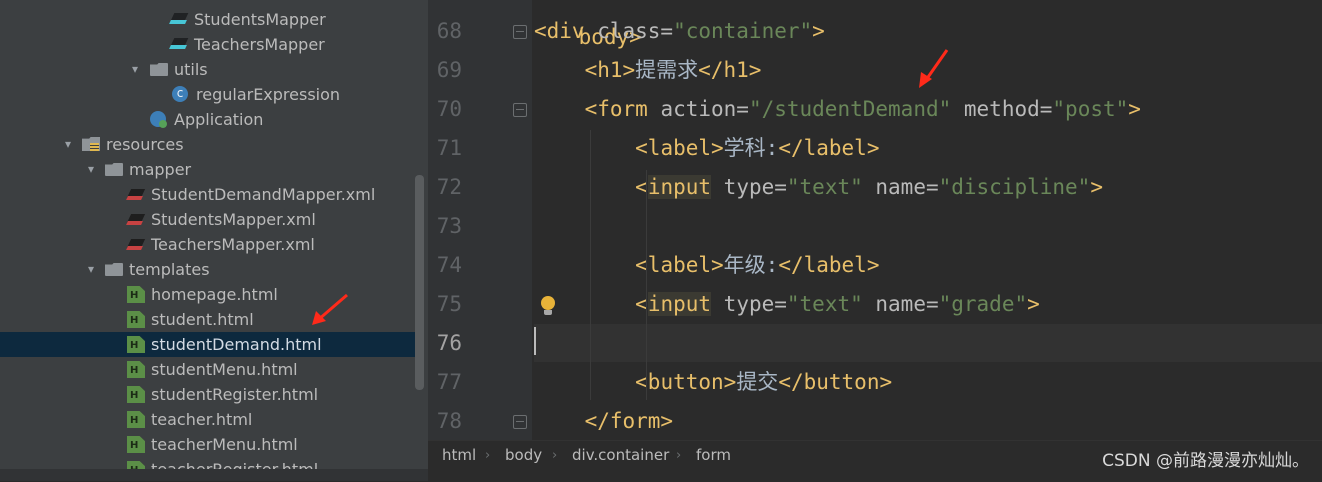  What do you see at coordinates (207, 119) in the screenshot?
I see `tree-item: Application` at bounding box center [207, 119].